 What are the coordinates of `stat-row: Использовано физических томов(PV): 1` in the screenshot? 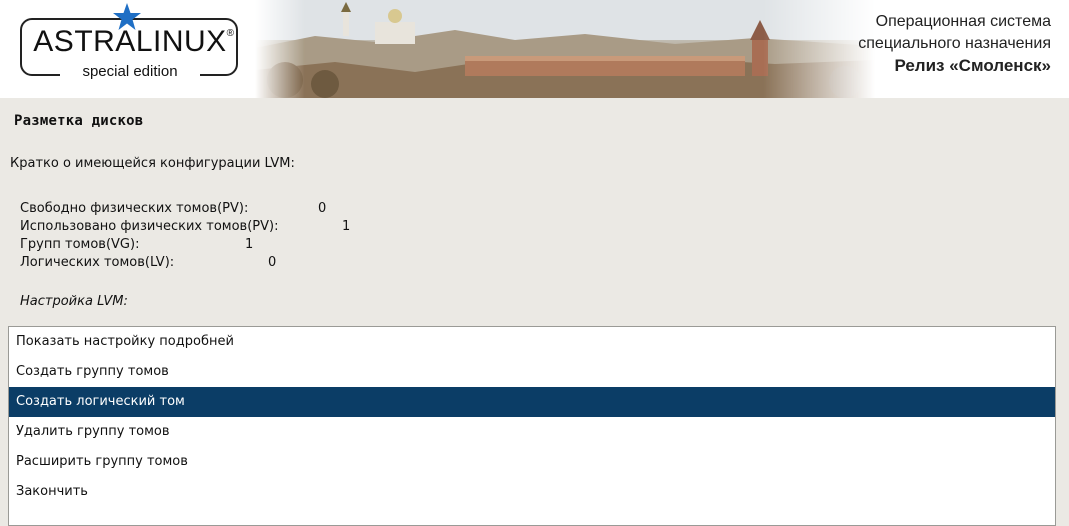 It's located at (185, 227).